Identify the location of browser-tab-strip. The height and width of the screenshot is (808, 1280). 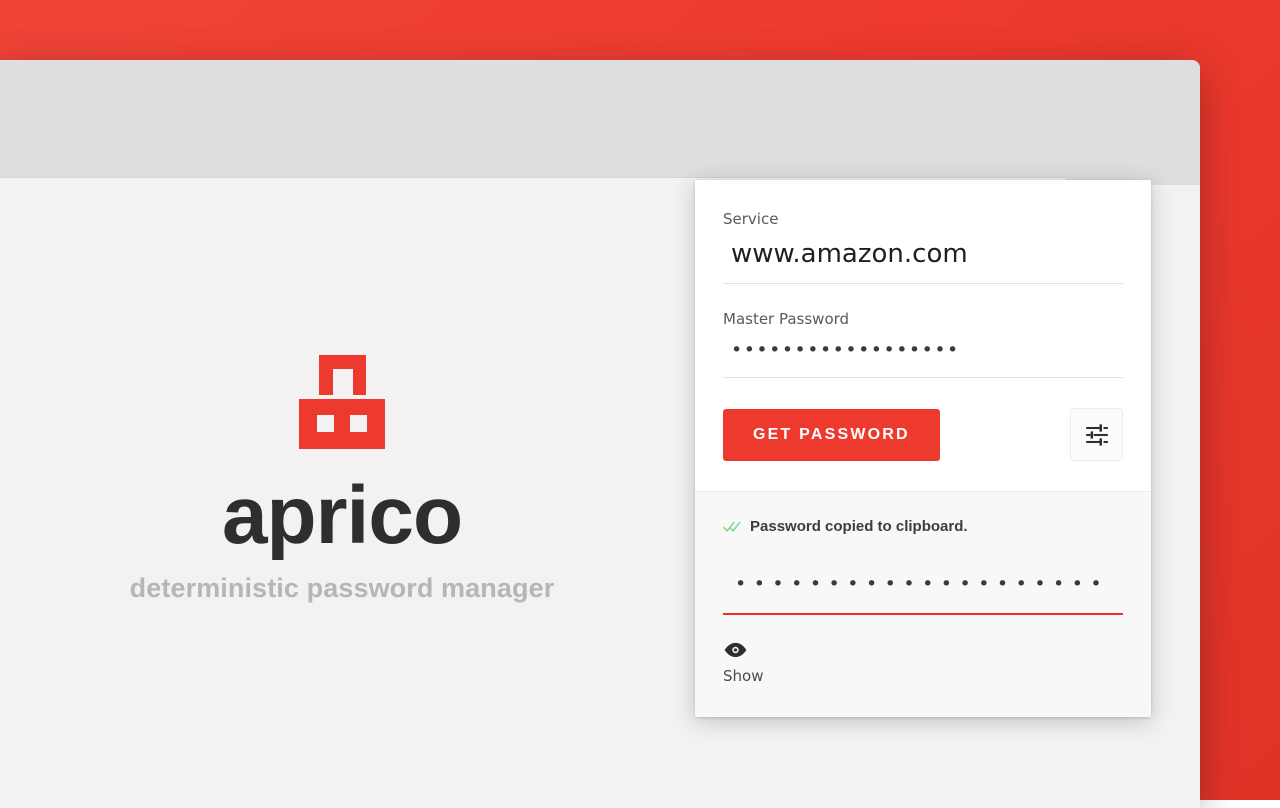
(600, 87).